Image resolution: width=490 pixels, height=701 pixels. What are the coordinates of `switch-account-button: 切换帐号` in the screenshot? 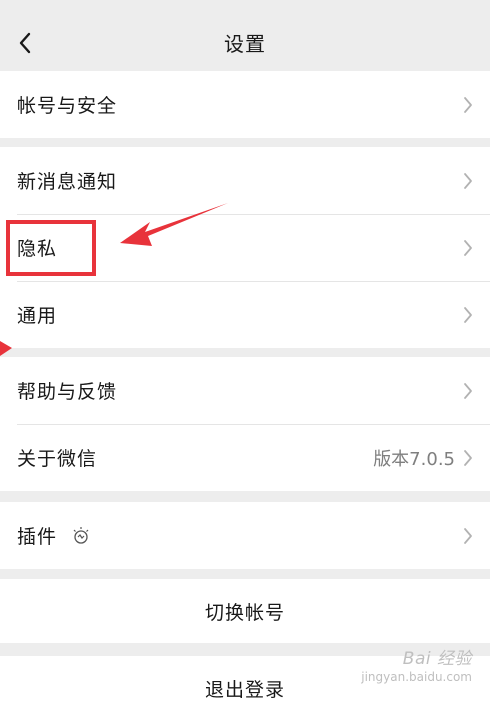 It's located at (245, 611).